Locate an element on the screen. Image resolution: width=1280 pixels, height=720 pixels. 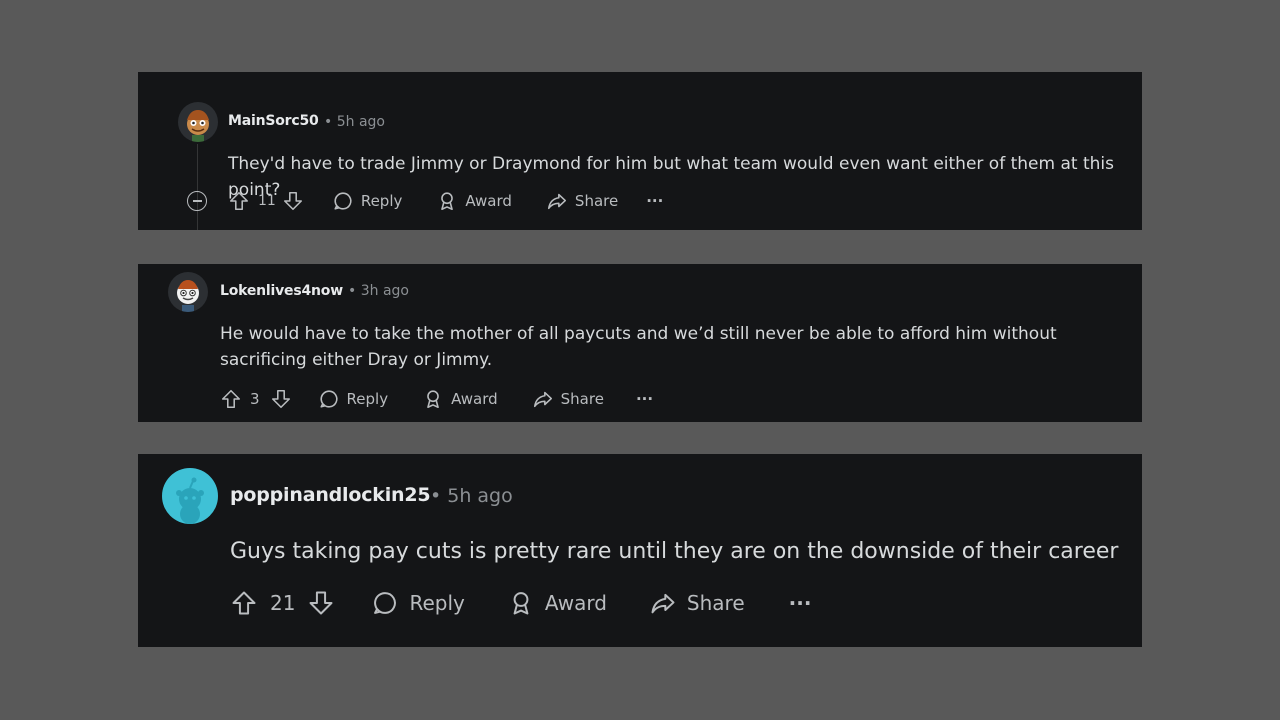
vote-count: 3 is located at coordinates (255, 399).